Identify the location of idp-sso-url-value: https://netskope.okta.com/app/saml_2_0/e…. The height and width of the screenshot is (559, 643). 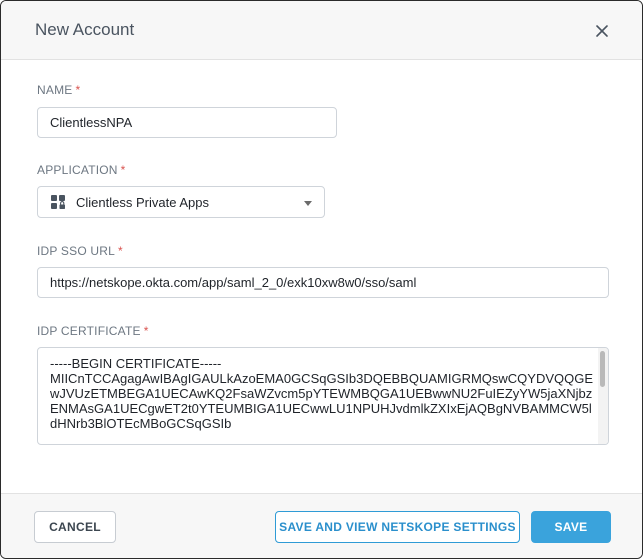
(233, 282).